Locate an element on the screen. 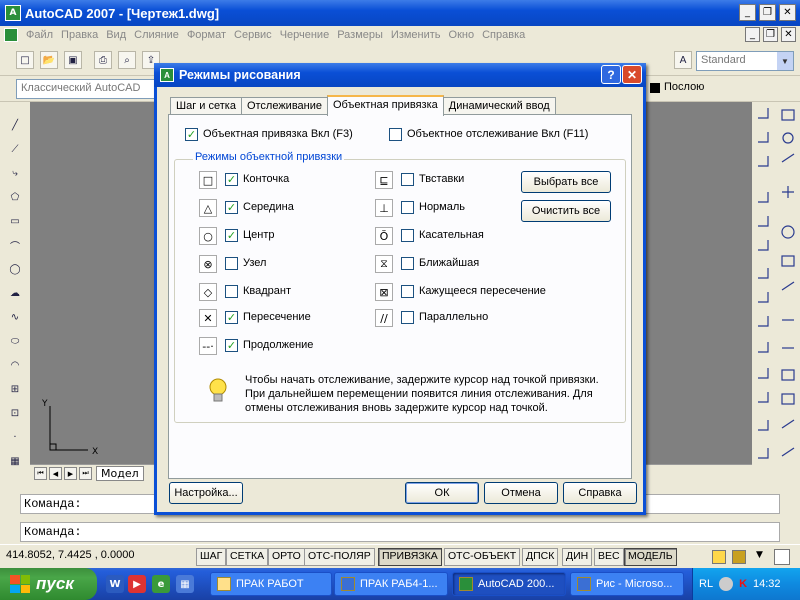 This screenshot has height=600, width=800. volume-icon is located at coordinates (726, 584).